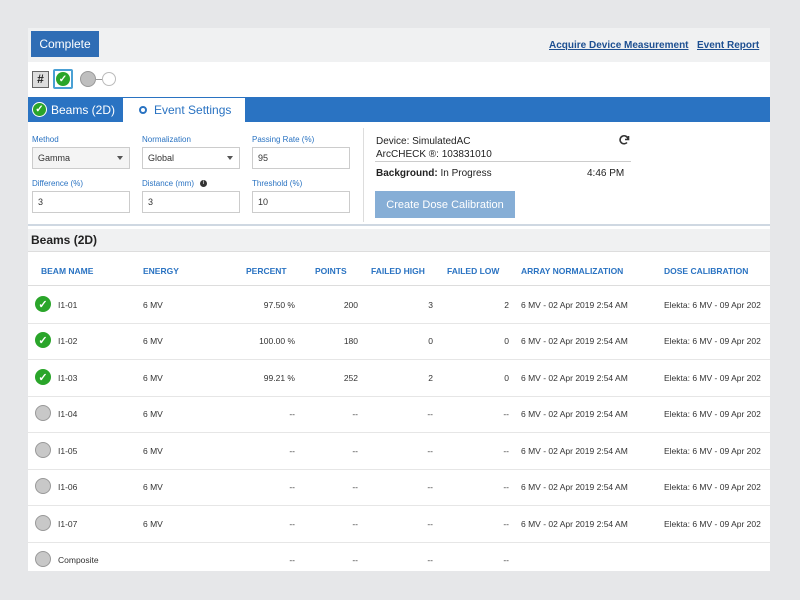 Image resolution: width=800 pixels, height=600 pixels. Describe the element at coordinates (68, 305) in the screenshot. I see `cell-beam-name: I1-01` at that location.